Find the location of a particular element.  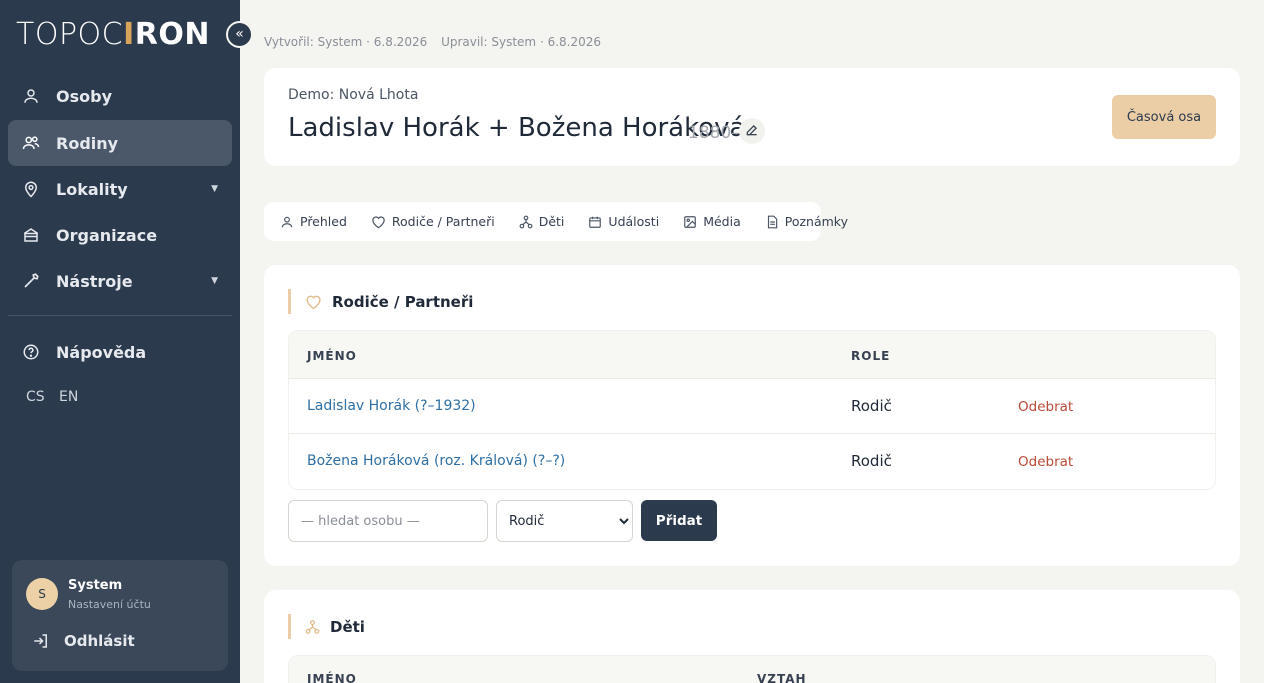

tab-label: Poznámky is located at coordinates (816, 221).